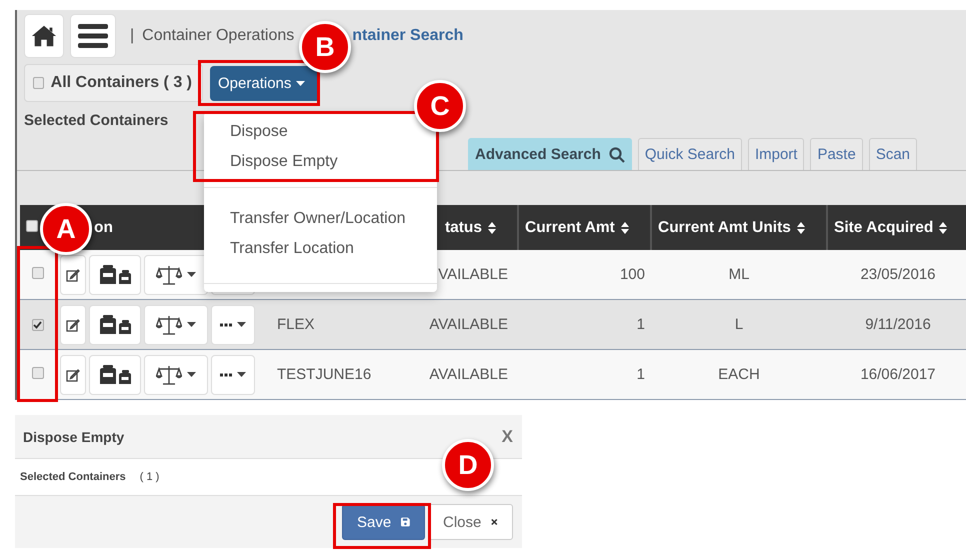  Describe the element at coordinates (473, 274) in the screenshot. I see `table-cell: VAILABLE` at that location.